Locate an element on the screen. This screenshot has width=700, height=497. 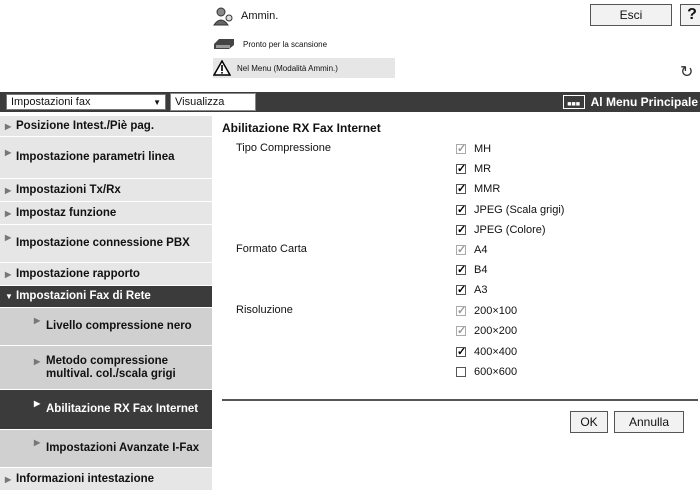
sidebar-item-network-fax: ▼ Impostazioni Fax di Rete is located at coordinates (106, 297).